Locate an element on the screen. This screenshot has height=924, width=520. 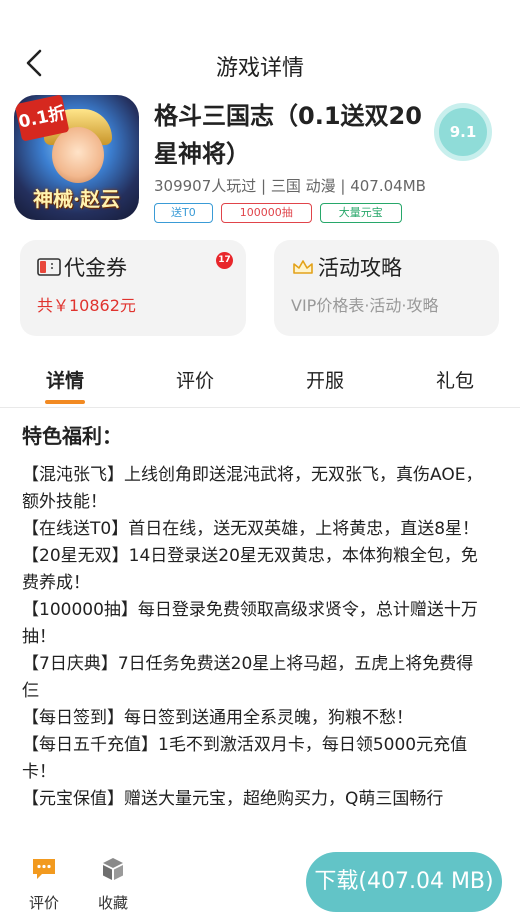
favorite-label: 收藏 is located at coordinates (112, 903).